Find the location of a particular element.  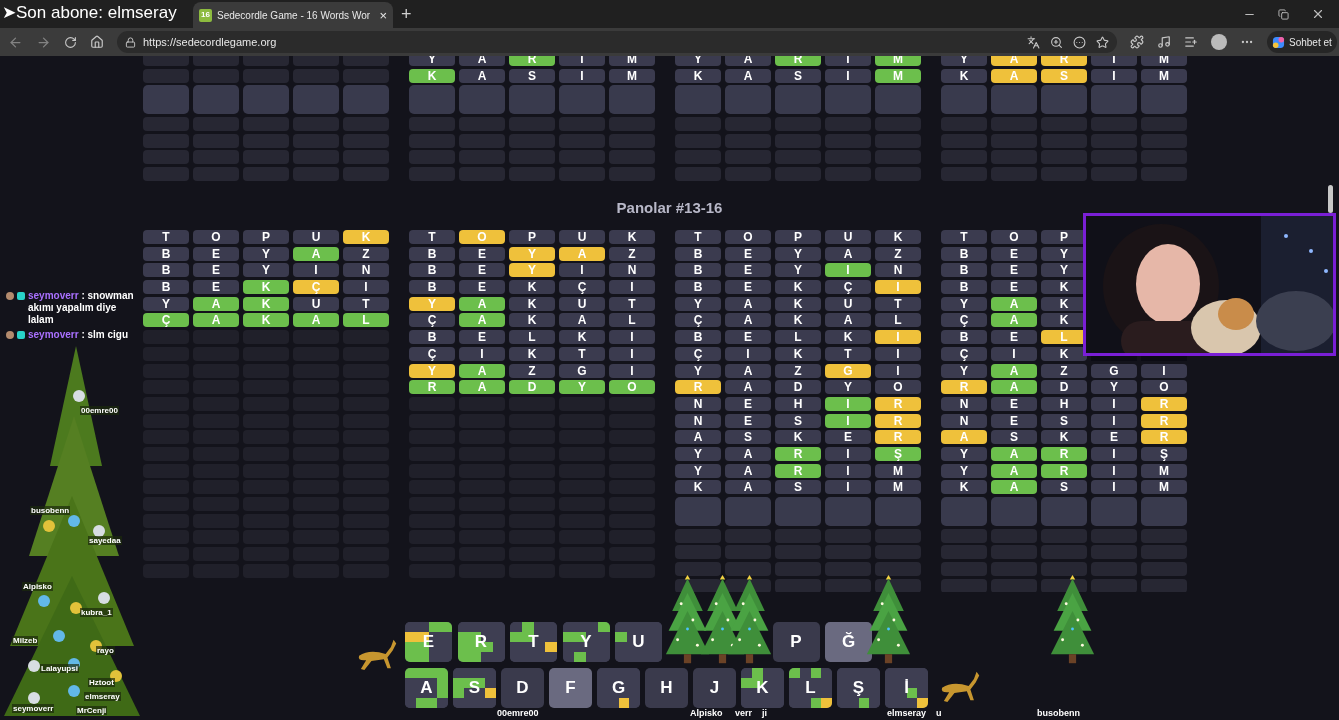

letter-tile: O is located at coordinates (1164, 387).